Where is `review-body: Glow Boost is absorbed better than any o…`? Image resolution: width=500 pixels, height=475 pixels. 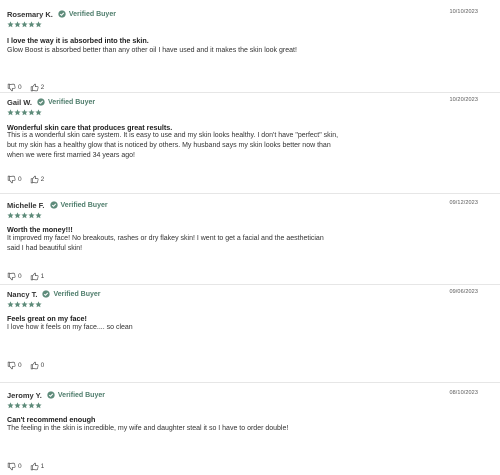
review-body: Glow Boost is absorbed better than any o… is located at coordinates (152, 50).